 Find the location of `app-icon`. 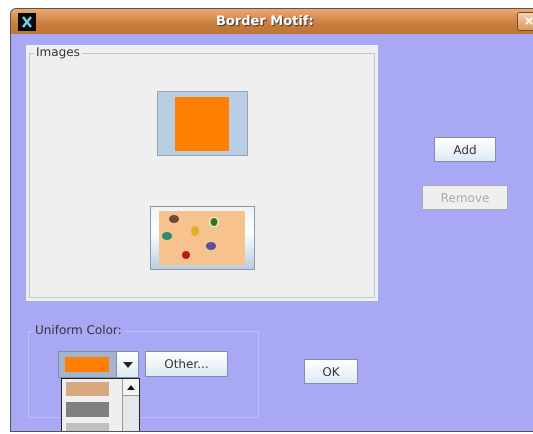

app-icon is located at coordinates (27, 21).